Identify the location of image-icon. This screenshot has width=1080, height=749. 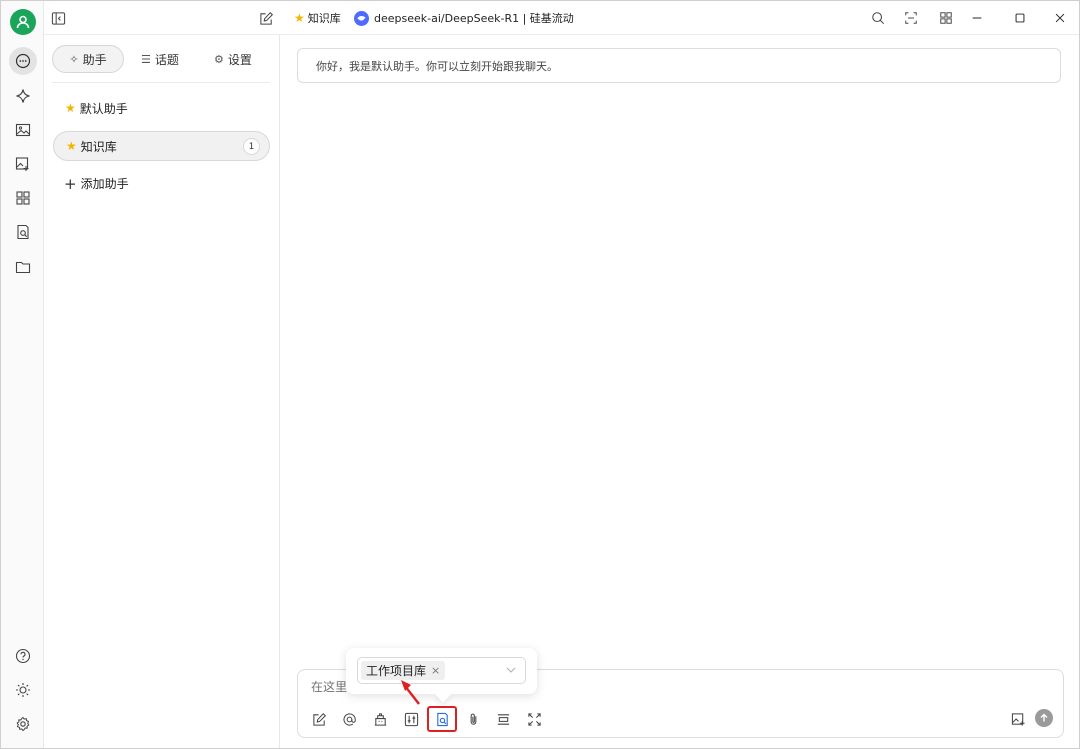
(23, 130).